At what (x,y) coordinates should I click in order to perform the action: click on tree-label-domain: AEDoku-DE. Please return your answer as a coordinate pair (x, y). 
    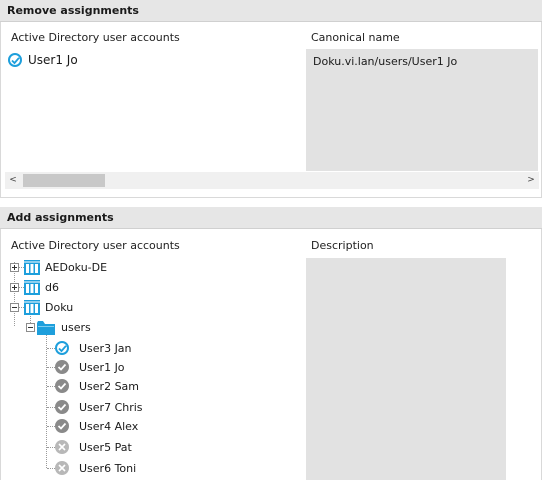
    Looking at the image, I should click on (76, 267).